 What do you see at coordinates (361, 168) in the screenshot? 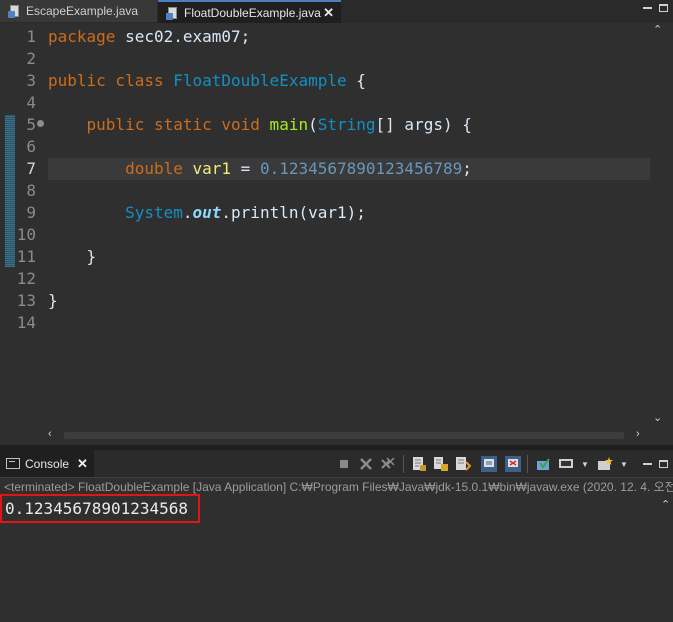
I see `number-literal-token: 0.1234567890123456789` at bounding box center [361, 168].